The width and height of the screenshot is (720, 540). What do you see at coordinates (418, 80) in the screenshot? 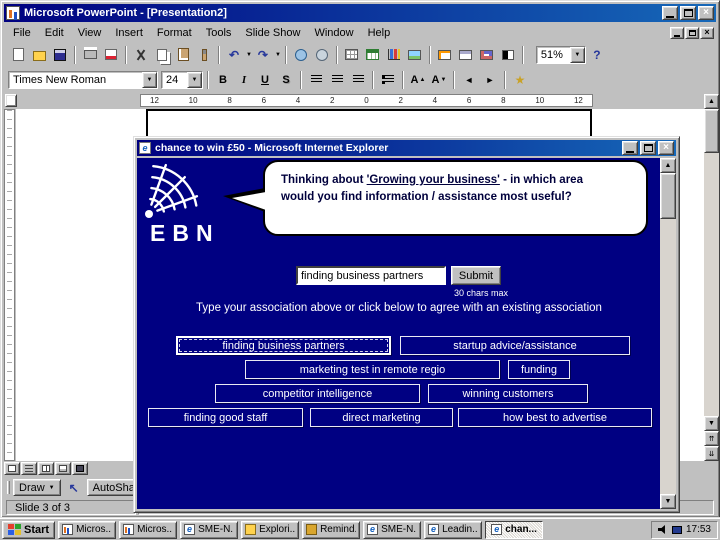
I see `increase-font-button: A ▲` at bounding box center [418, 80].